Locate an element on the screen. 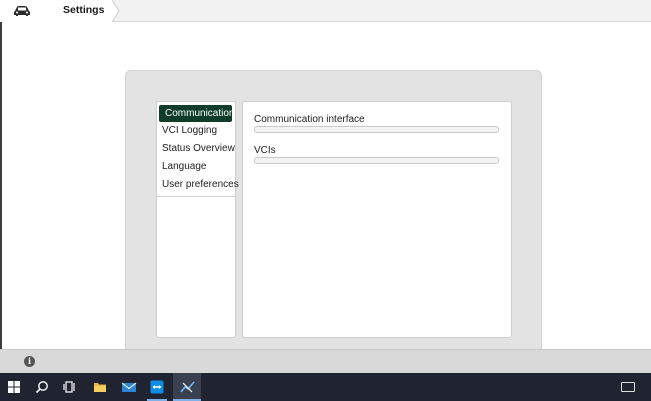  info-icon: i is located at coordinates (29, 361).